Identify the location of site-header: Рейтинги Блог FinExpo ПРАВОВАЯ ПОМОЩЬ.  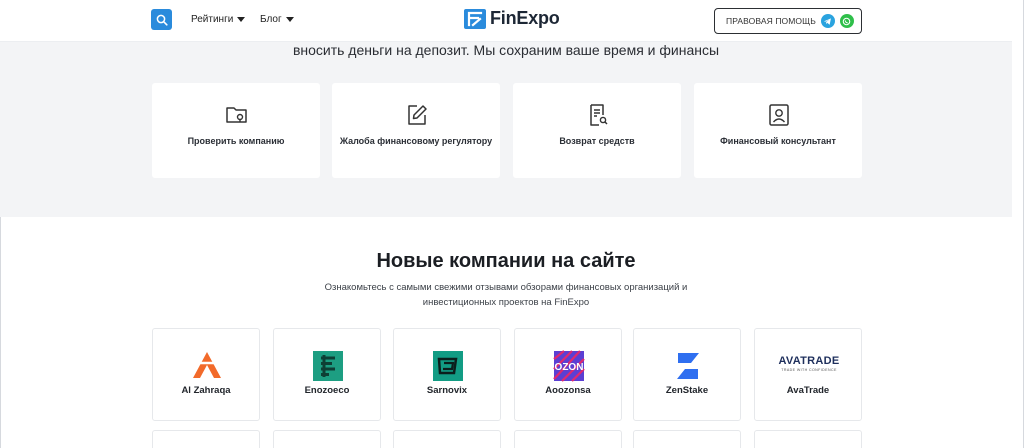
(506, 21).